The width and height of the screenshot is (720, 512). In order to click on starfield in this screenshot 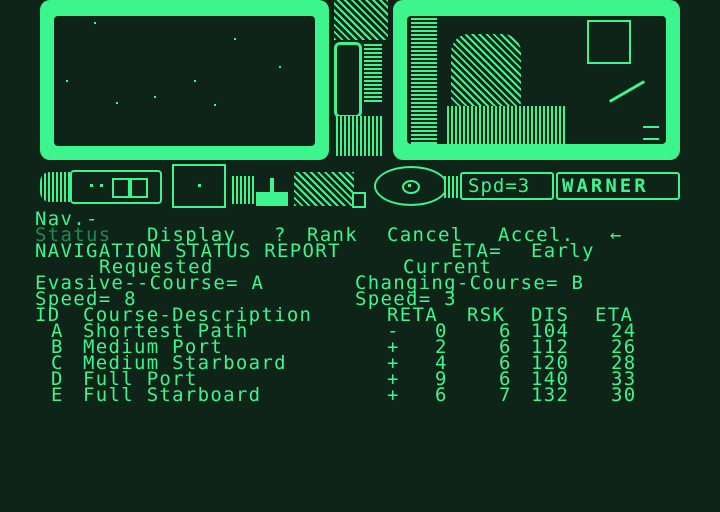, I will do `click(184, 81)`.